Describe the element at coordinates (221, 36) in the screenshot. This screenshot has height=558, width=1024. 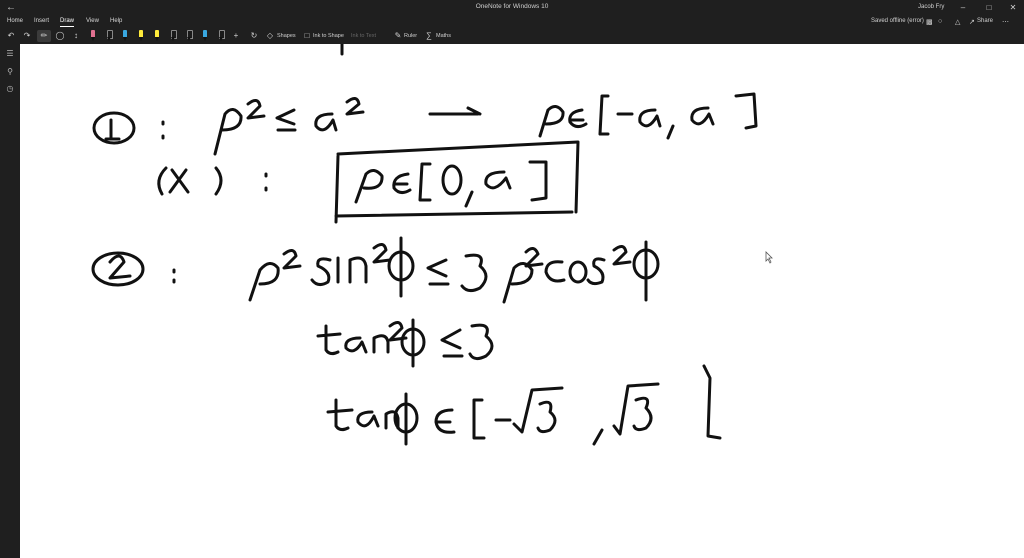
I see `pen-7-icon` at that location.